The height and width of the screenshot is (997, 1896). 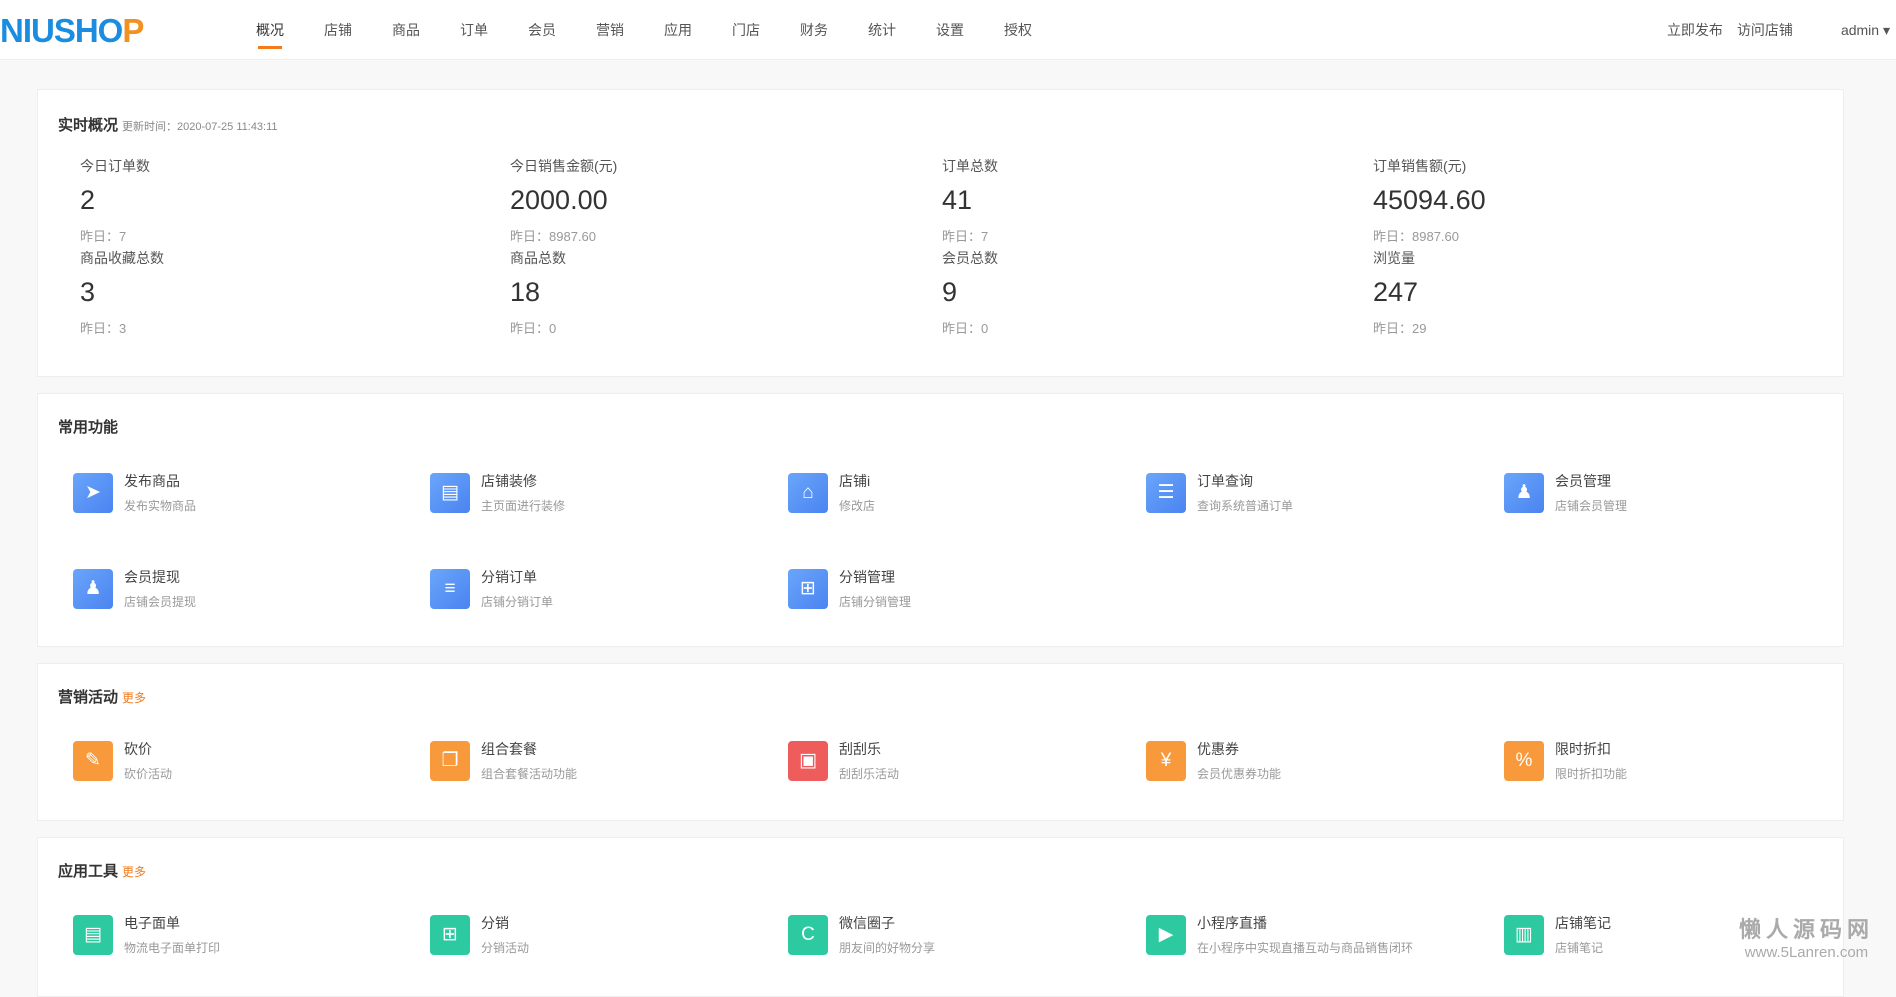 What do you see at coordinates (406, 30) in the screenshot?
I see `nav-item: 商品` at bounding box center [406, 30].